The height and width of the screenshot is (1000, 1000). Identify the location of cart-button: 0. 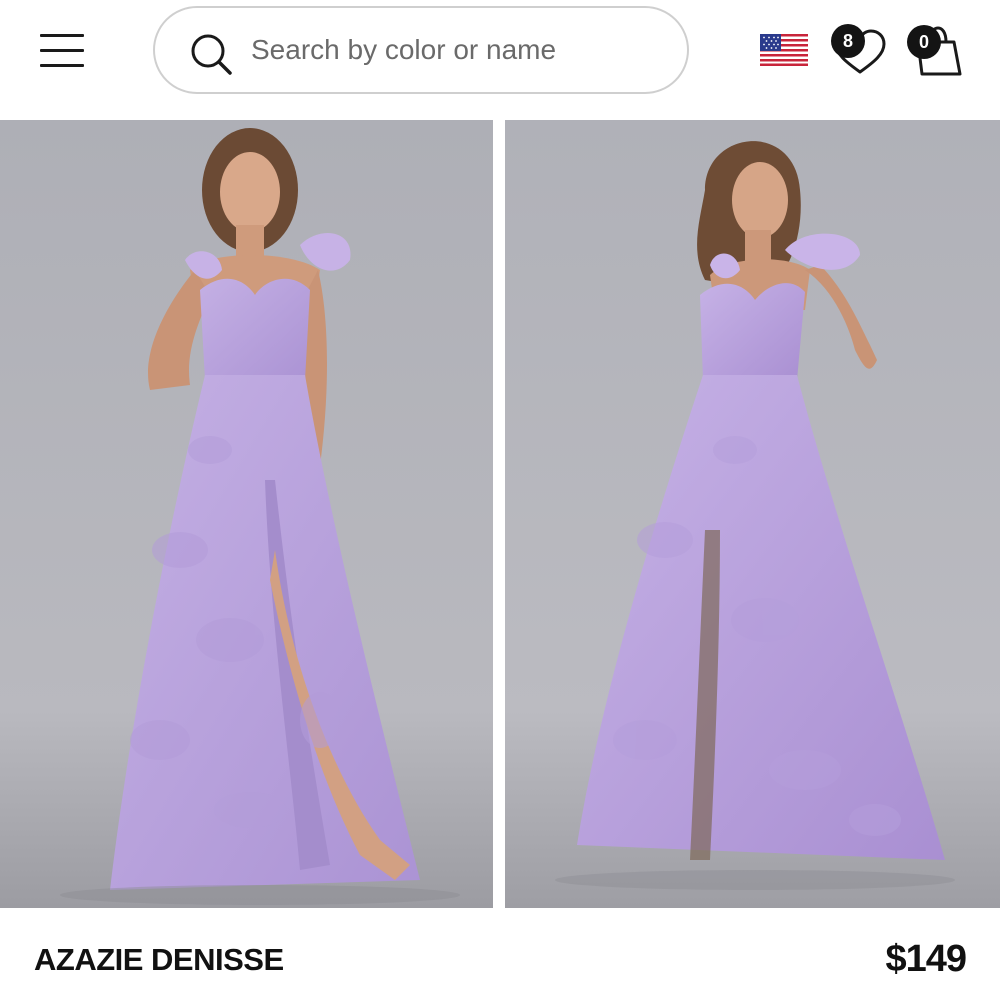
(936, 50).